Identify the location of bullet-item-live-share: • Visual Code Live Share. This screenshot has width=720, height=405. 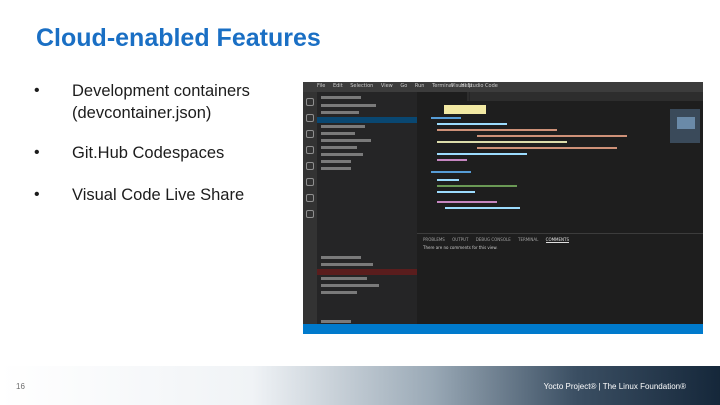
(169, 195).